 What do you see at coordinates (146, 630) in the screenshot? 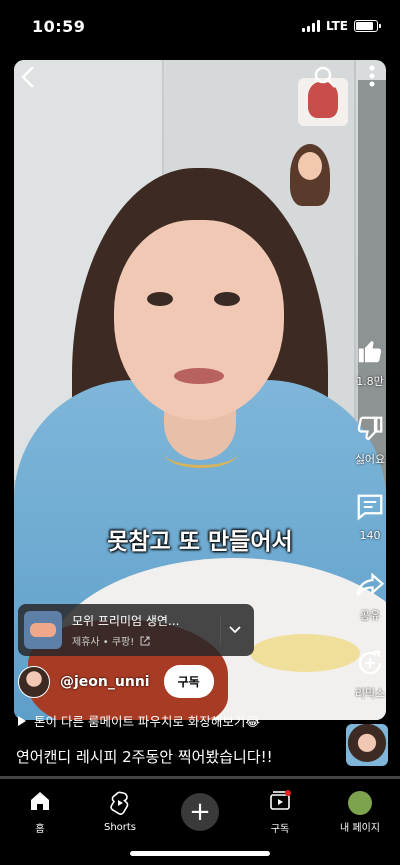
I see `product-info: 모위 프리미엄 생연... 제휴사 • 쿠팡!` at bounding box center [146, 630].